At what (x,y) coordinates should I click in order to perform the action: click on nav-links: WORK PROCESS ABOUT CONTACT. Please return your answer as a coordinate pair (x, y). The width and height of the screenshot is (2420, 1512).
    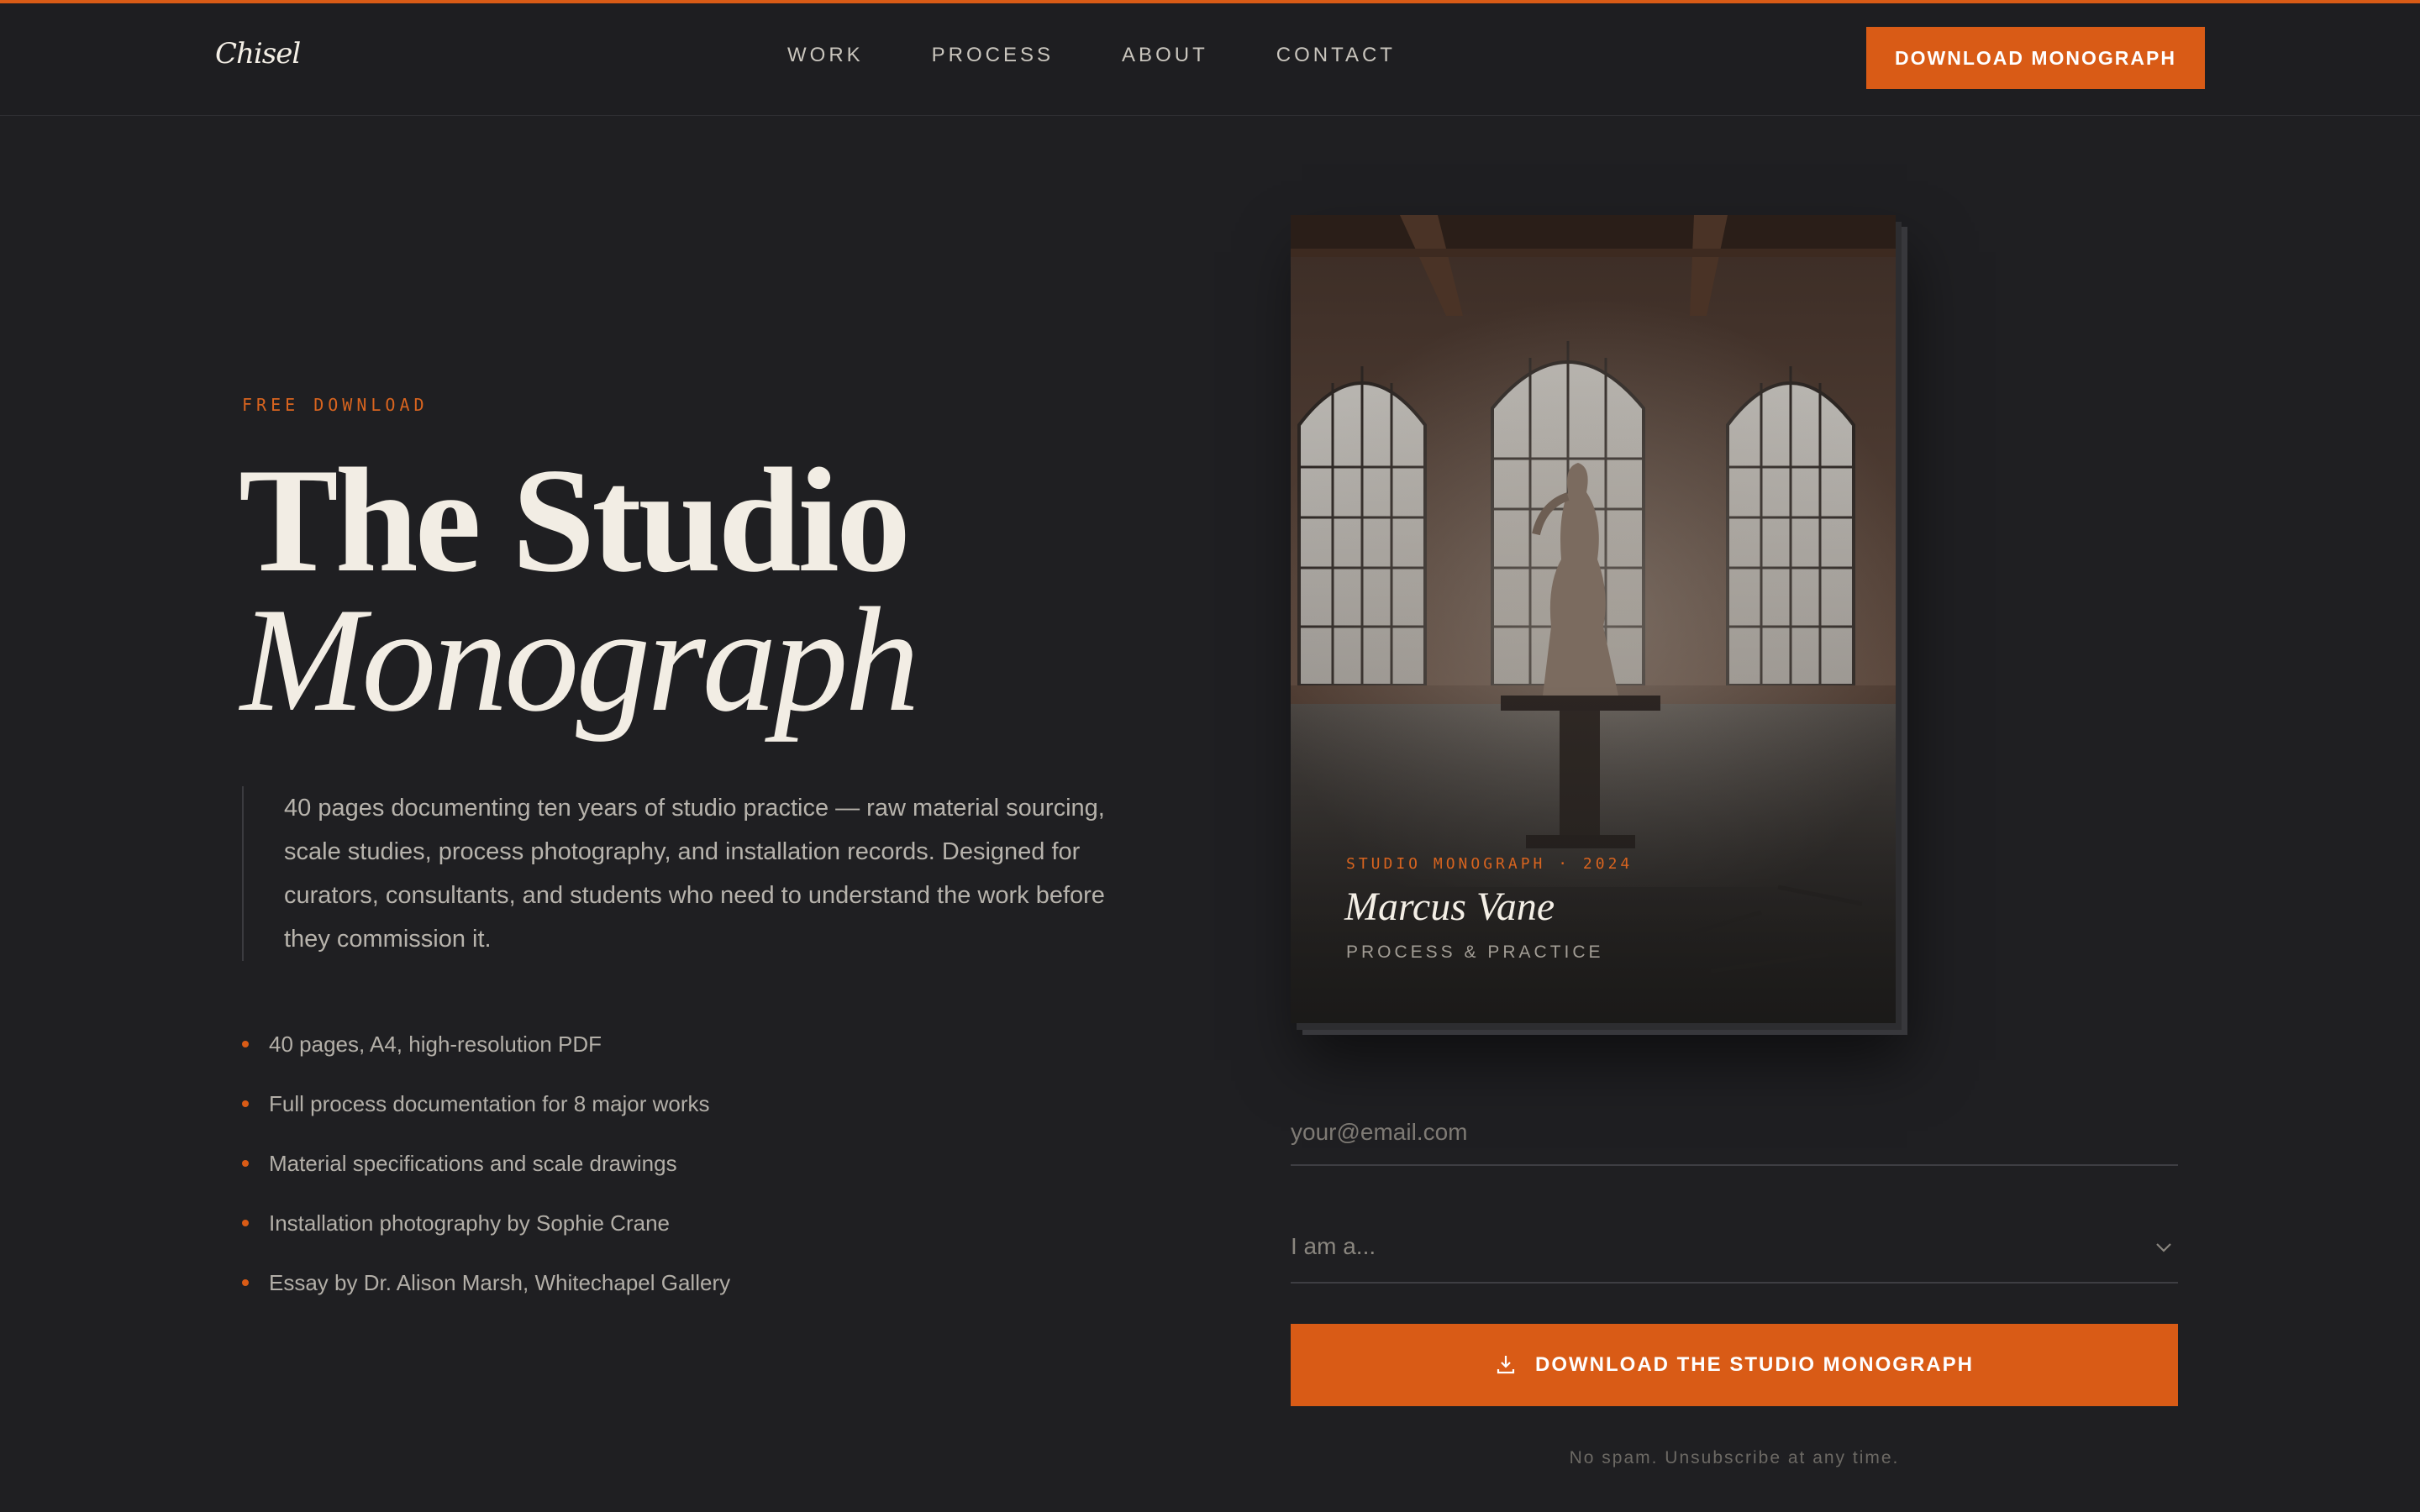
    Looking at the image, I should click on (1125, 55).